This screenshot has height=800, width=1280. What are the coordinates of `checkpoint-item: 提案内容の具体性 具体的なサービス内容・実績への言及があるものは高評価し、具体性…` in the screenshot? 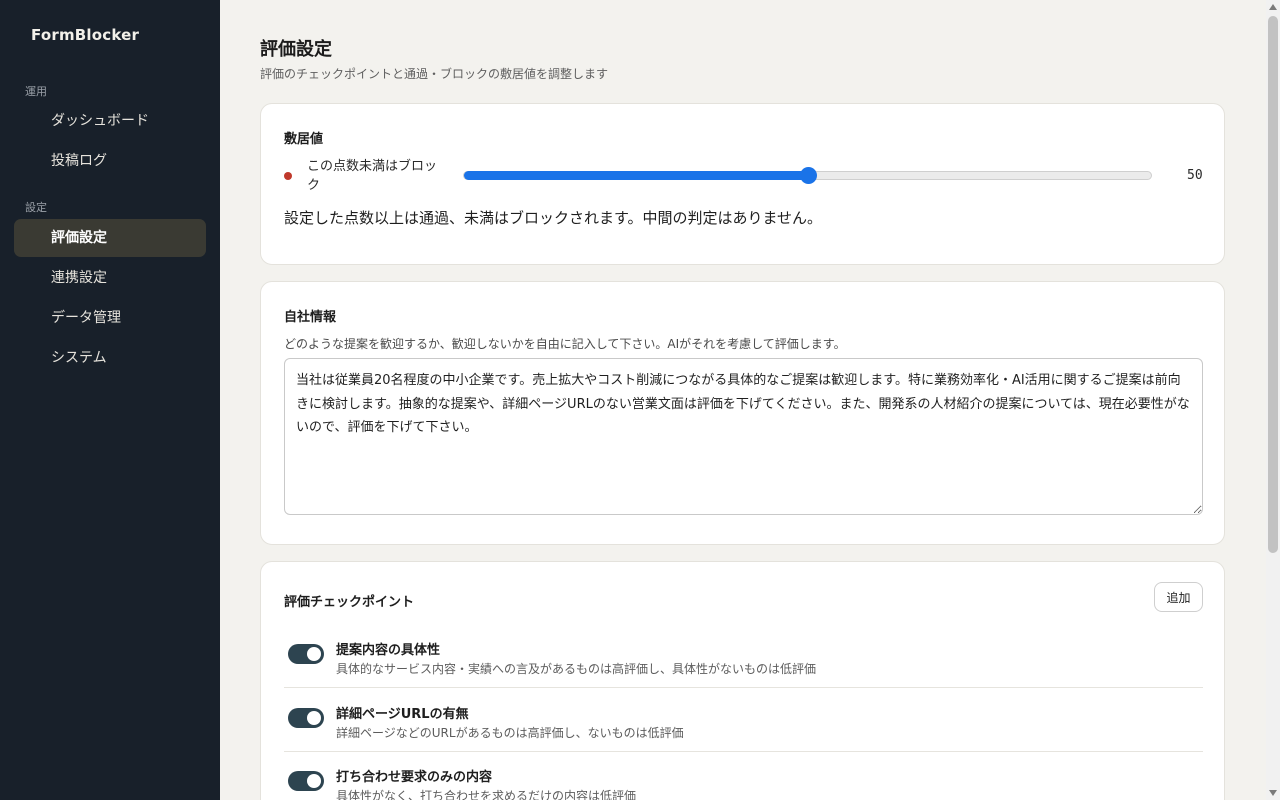 It's located at (743, 656).